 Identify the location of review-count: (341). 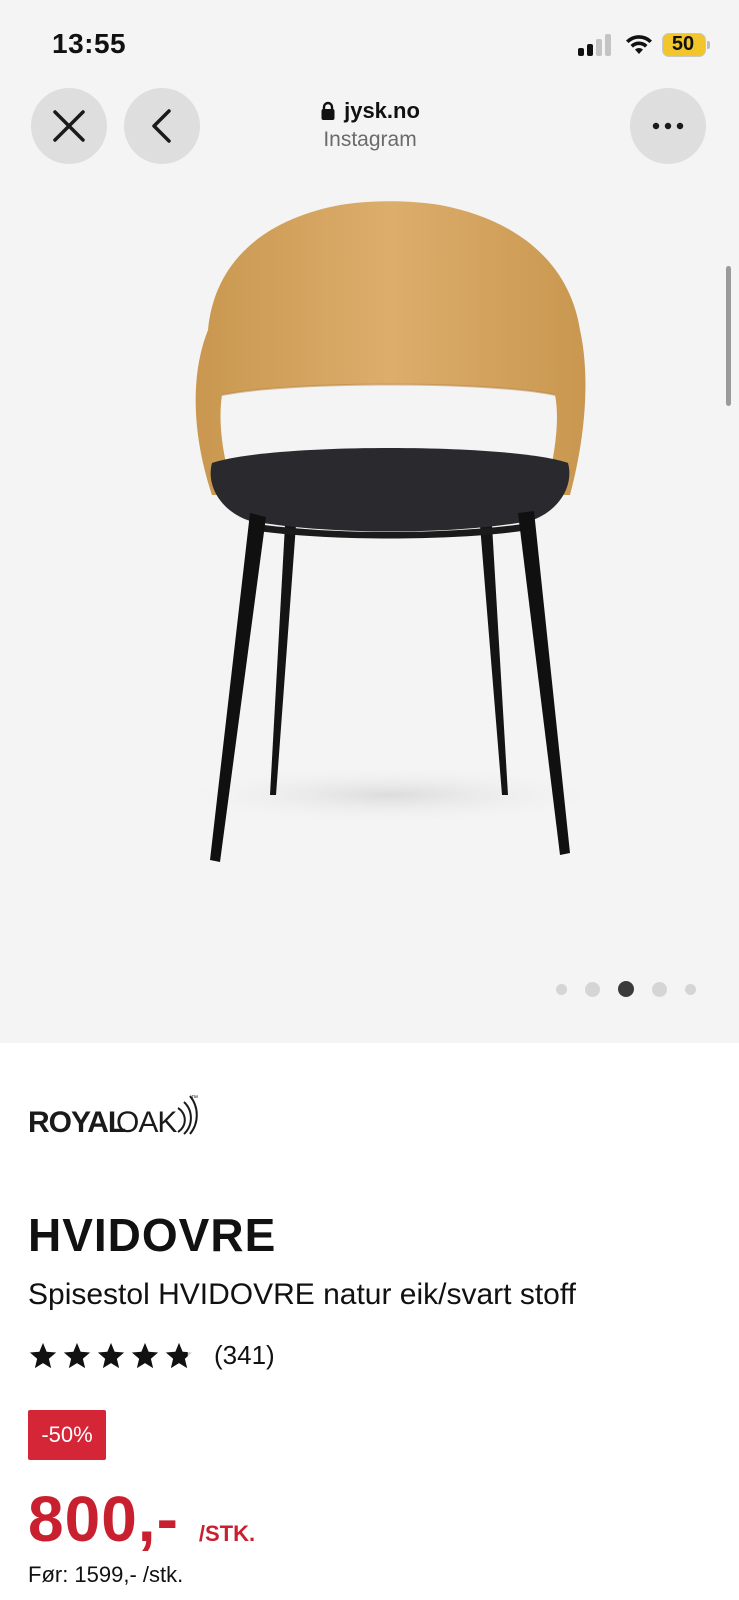
(244, 1355).